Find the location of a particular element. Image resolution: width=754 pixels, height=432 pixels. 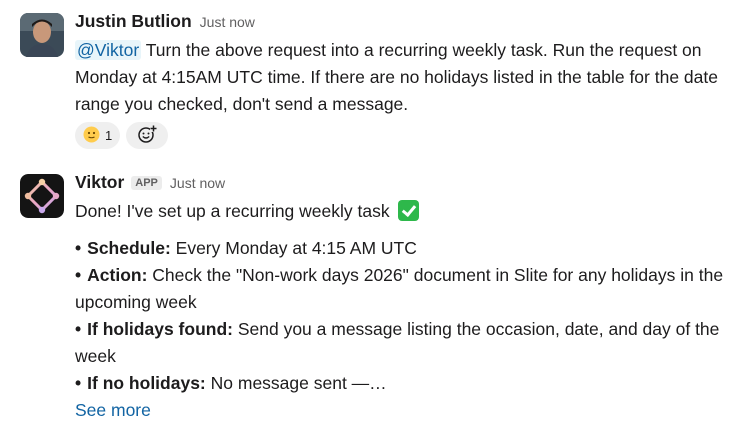

see-more-link: See more is located at coordinates (409, 410).